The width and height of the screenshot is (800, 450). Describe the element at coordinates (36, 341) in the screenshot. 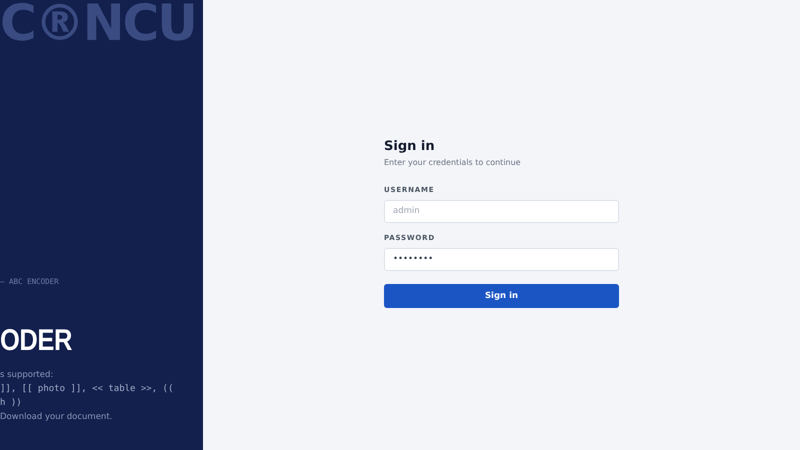

I see `heading: ODER` at that location.